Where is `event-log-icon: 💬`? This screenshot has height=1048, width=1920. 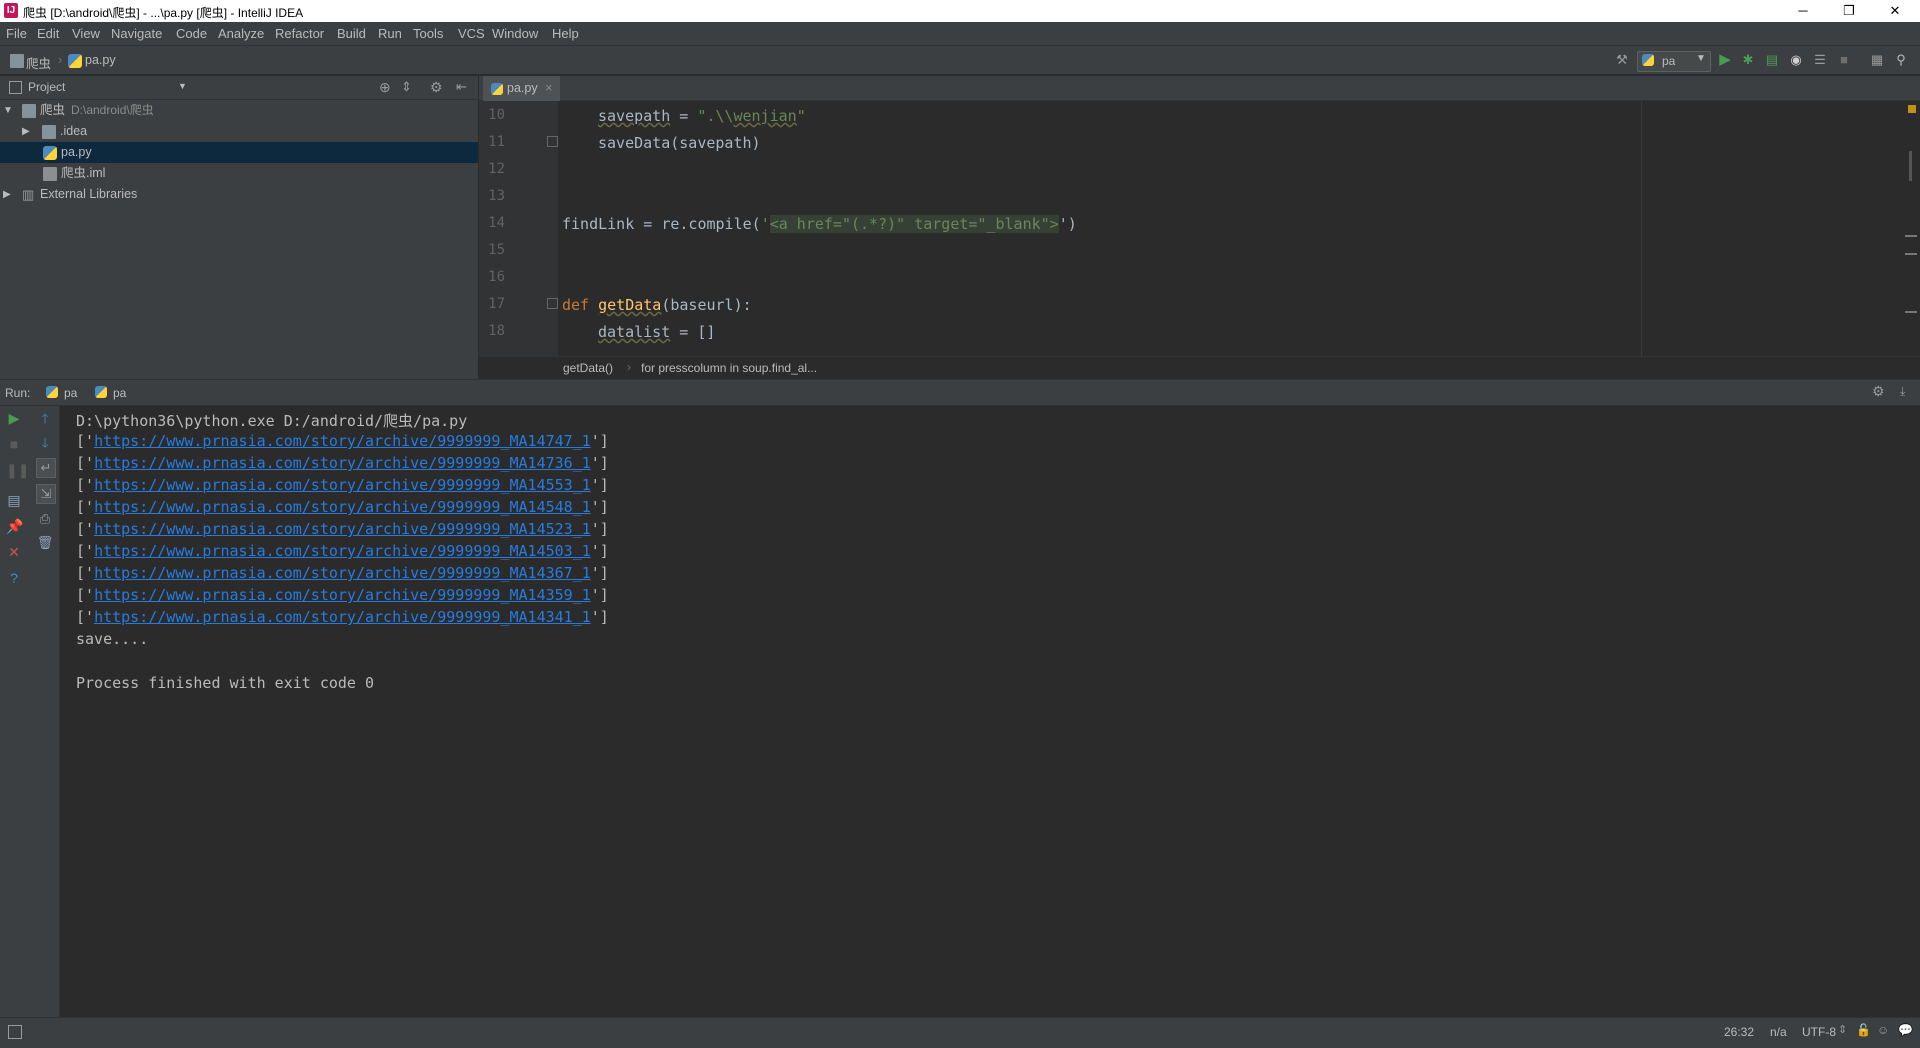
event-log-icon: 💬 is located at coordinates (1905, 1030).